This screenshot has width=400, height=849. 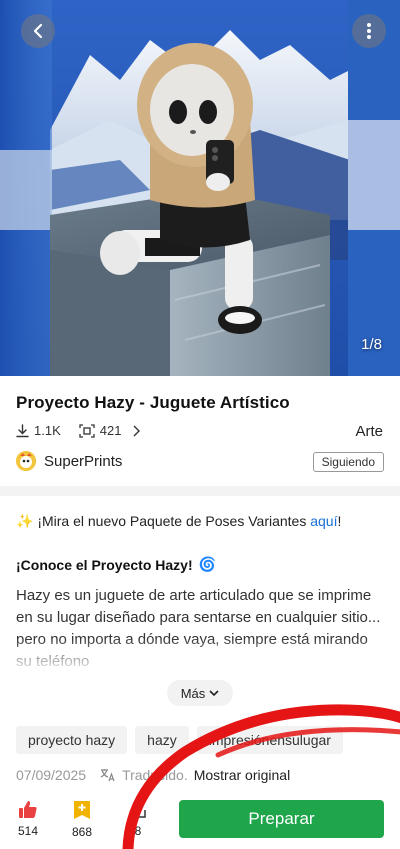 I want to click on chevron-down-icon, so click(x=214, y=692).